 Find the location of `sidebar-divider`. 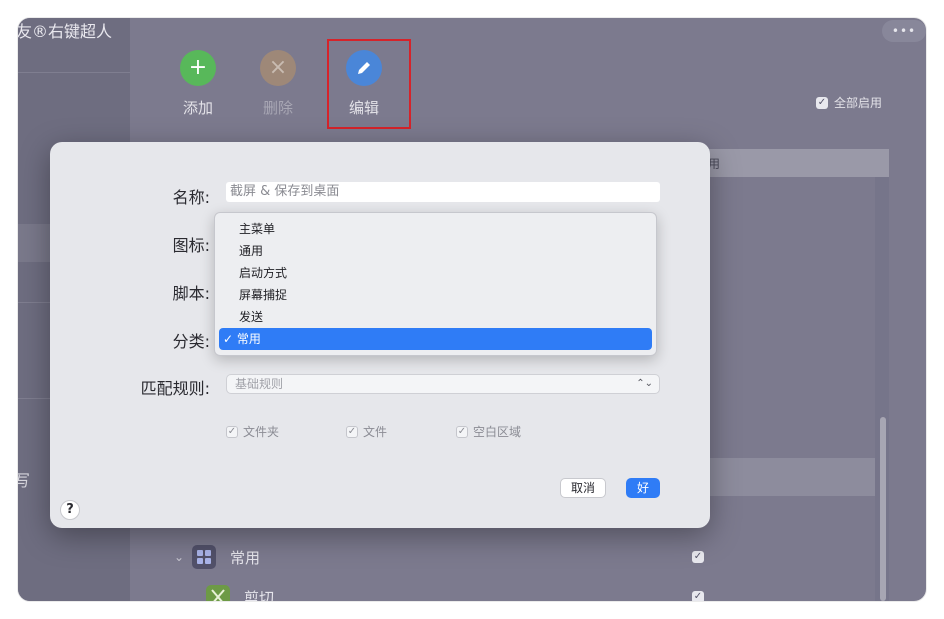

sidebar-divider is located at coordinates (74, 72).